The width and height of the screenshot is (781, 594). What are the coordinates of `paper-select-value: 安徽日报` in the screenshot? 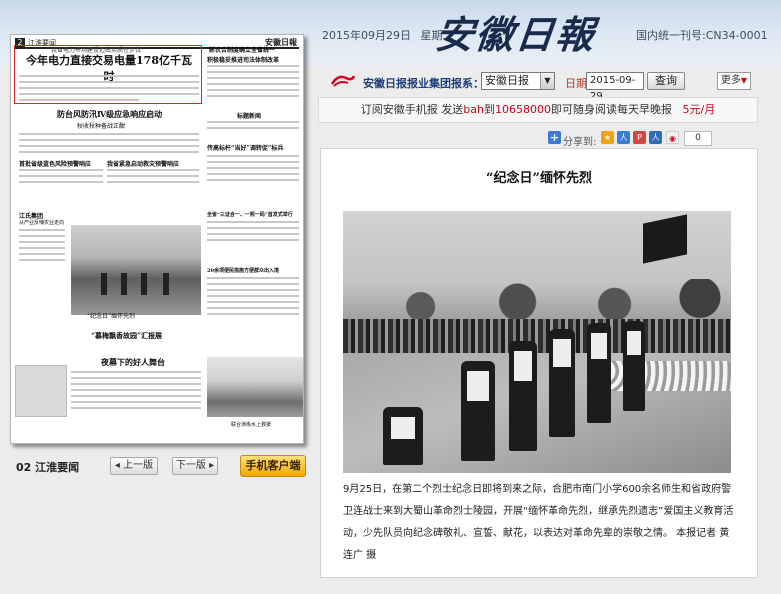 It's located at (507, 80).